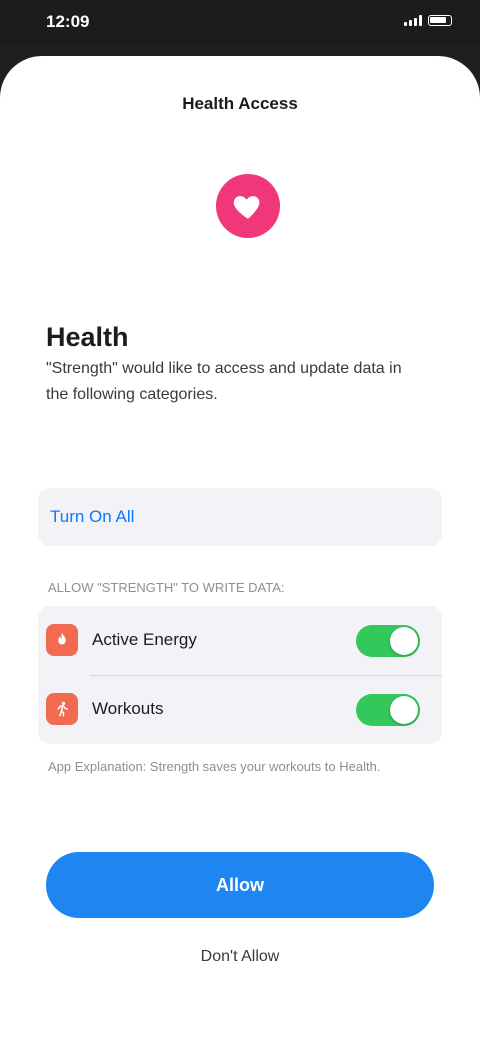 This screenshot has width=480, height=1040. I want to click on permission-label-active-energy: Active Energy, so click(144, 639).